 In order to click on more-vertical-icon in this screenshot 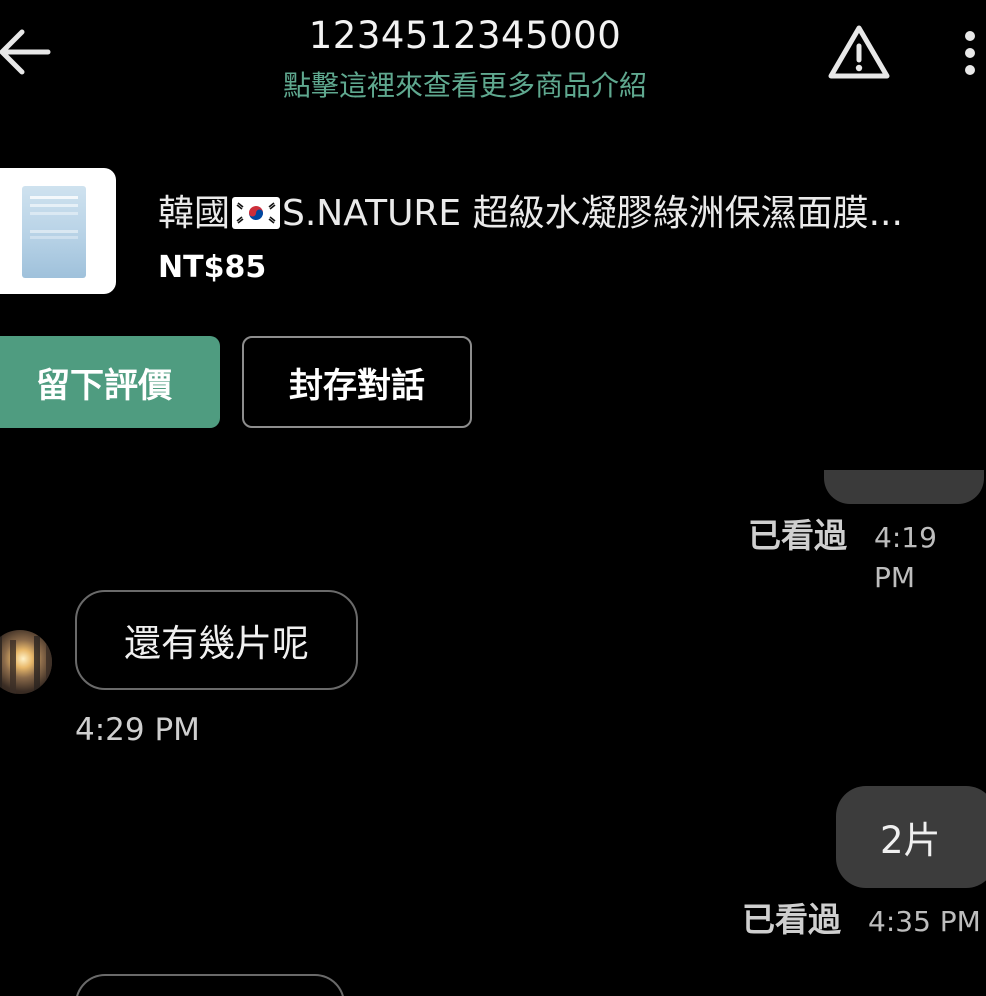, I will do `click(970, 53)`.